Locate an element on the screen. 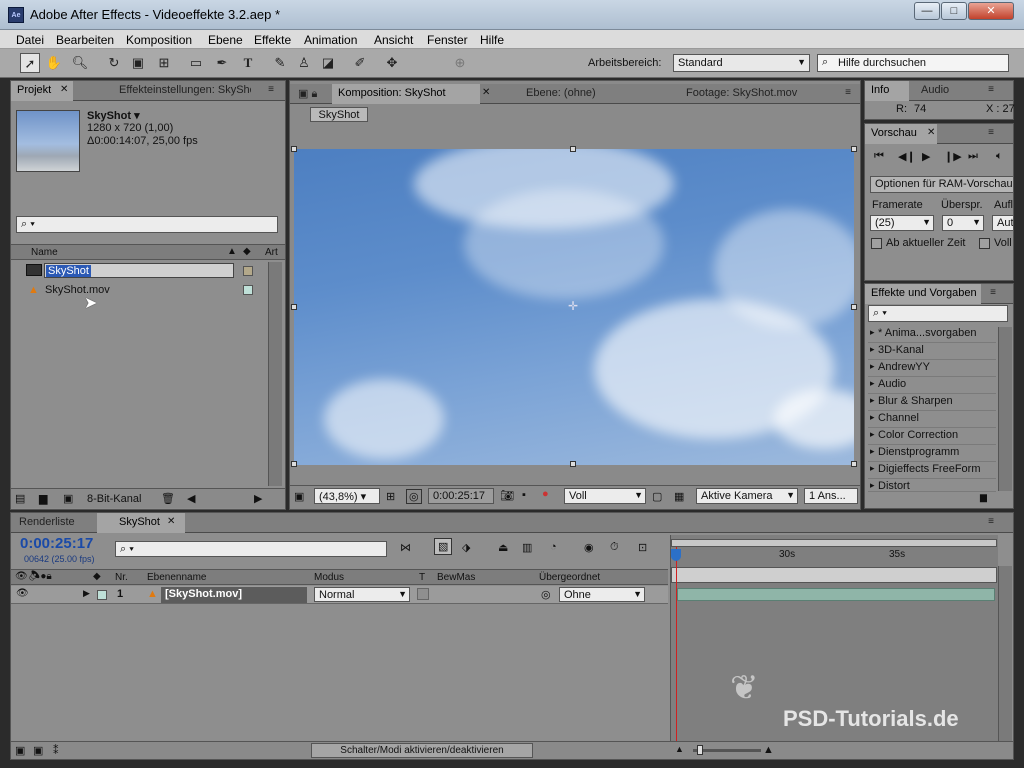  effect-category: Audio is located at coordinates (932, 386).